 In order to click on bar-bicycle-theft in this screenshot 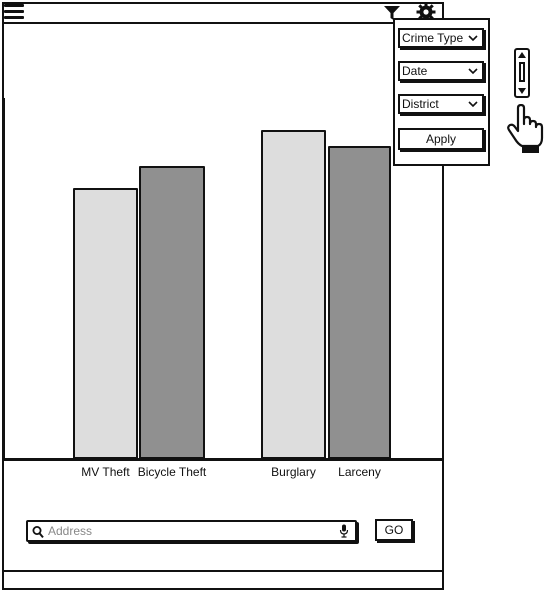, I will do `click(172, 312)`.